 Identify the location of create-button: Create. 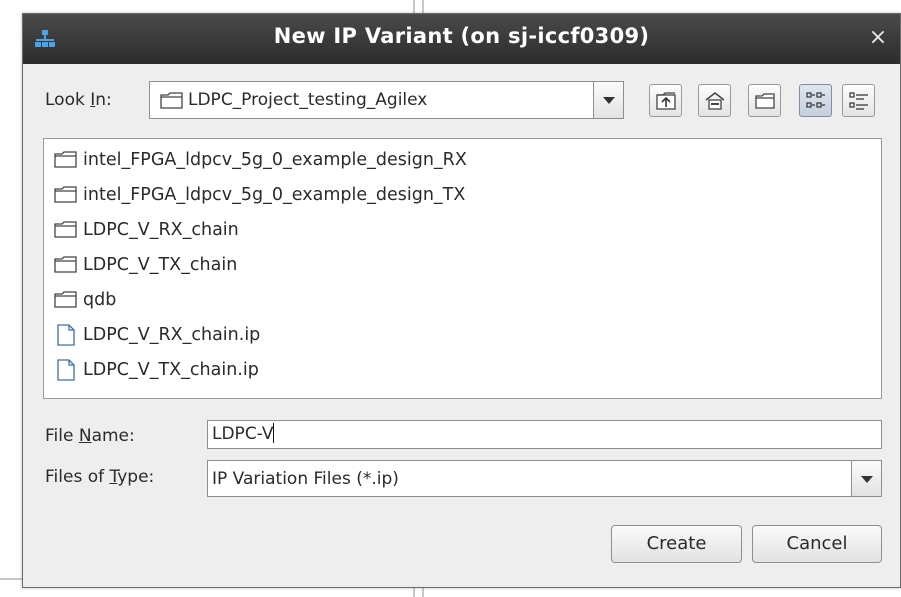
(676, 544).